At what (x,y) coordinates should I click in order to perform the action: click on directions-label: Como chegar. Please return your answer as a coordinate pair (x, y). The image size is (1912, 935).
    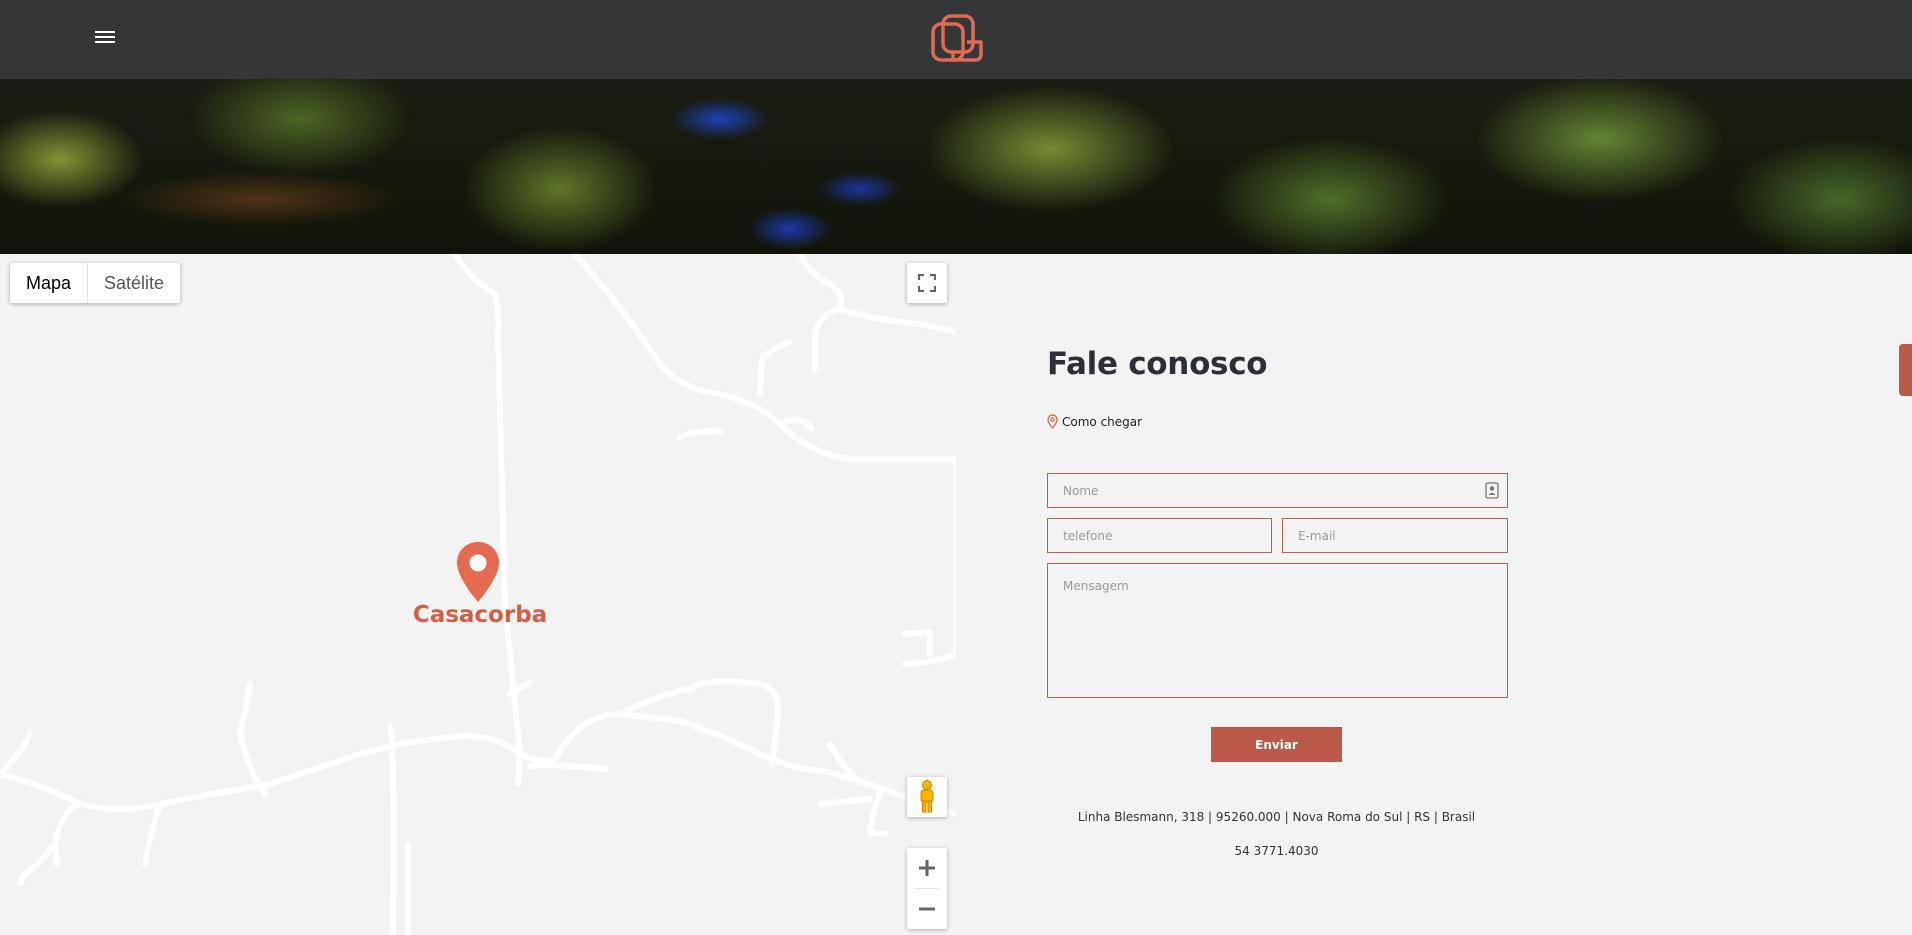
    Looking at the image, I should click on (1102, 421).